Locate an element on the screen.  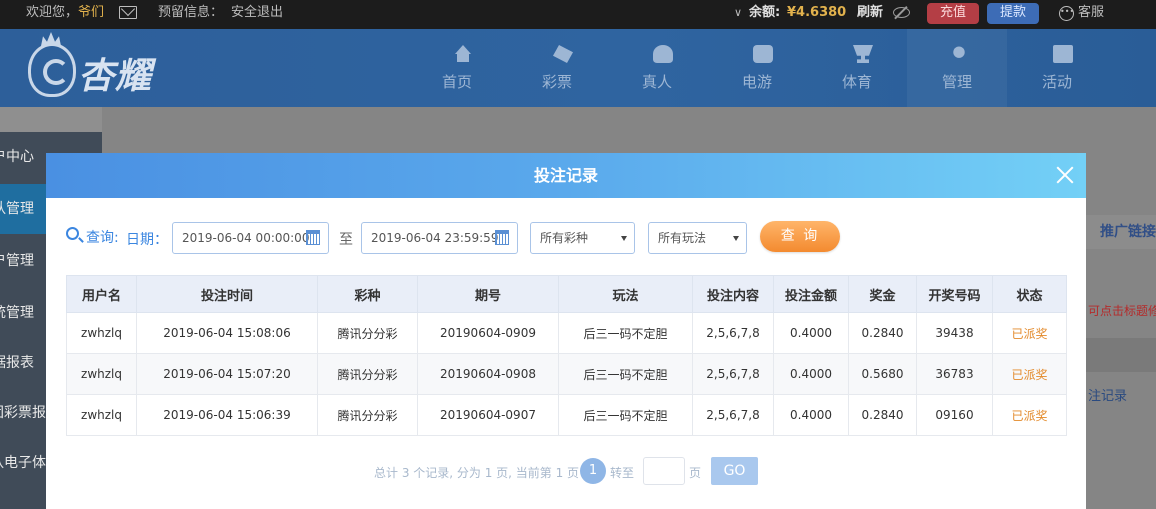
nav-label: 首页 is located at coordinates (456, 82).